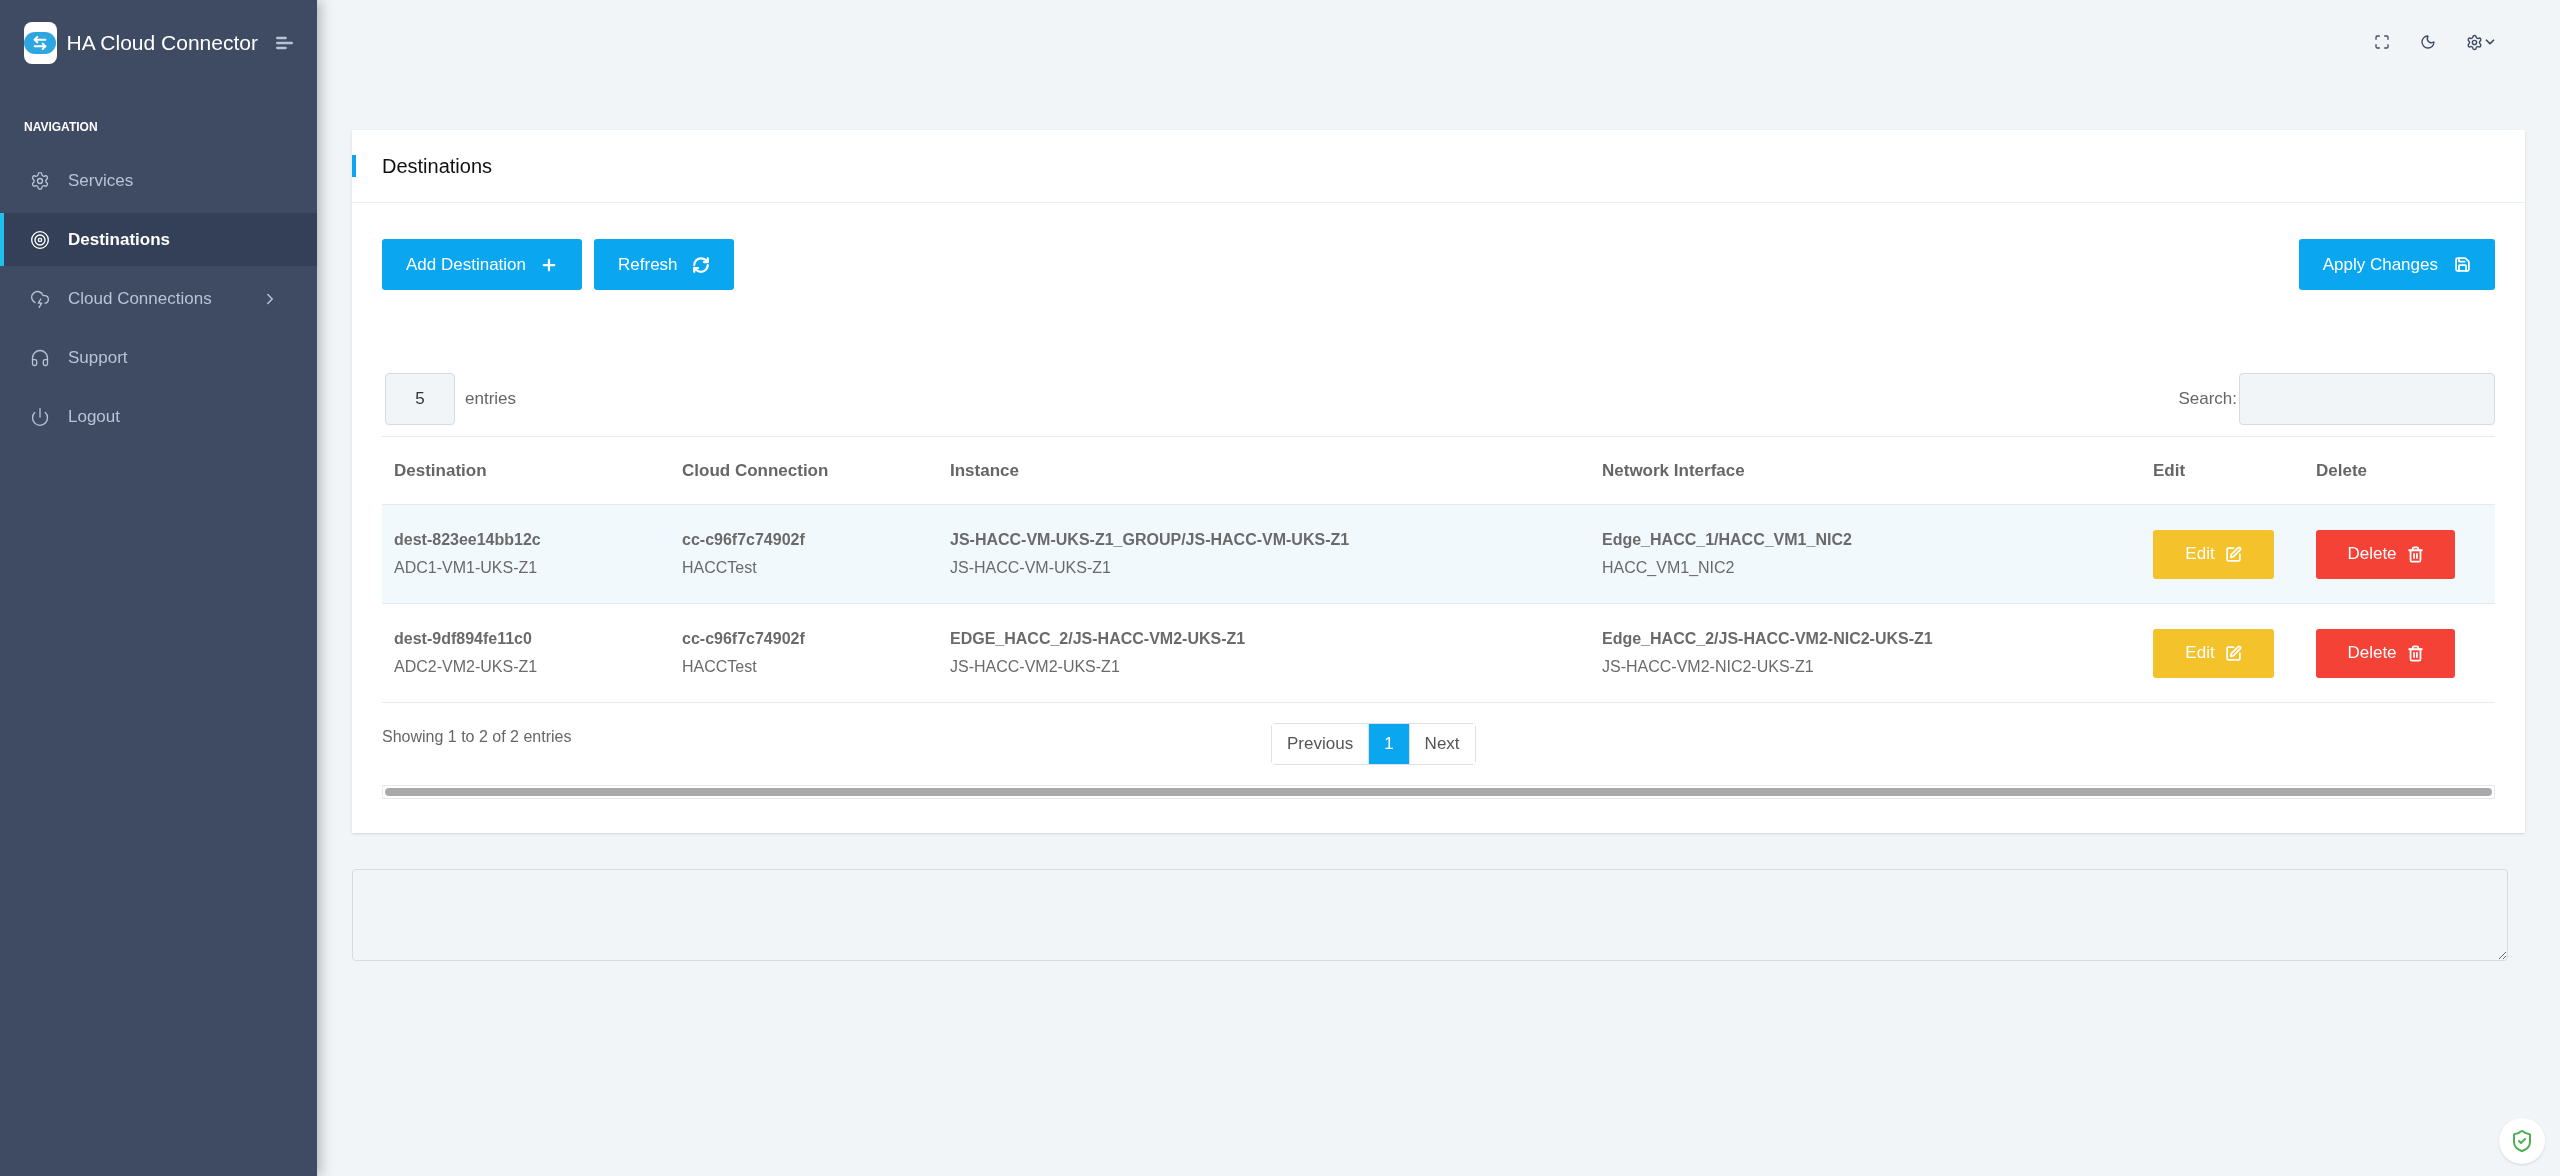 The height and width of the screenshot is (1176, 2560). What do you see at coordinates (1727, 540) in the screenshot?
I see `table-cell-primary: Edge_HACC_1/HACC_VM1_NIC2` at bounding box center [1727, 540].